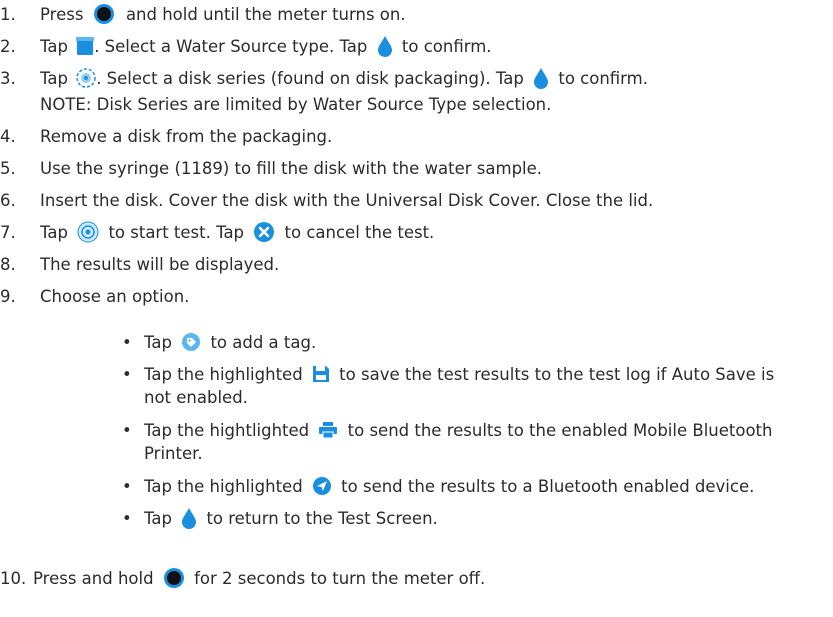 The width and height of the screenshot is (833, 617). I want to click on step-number: 3., so click(8, 78).